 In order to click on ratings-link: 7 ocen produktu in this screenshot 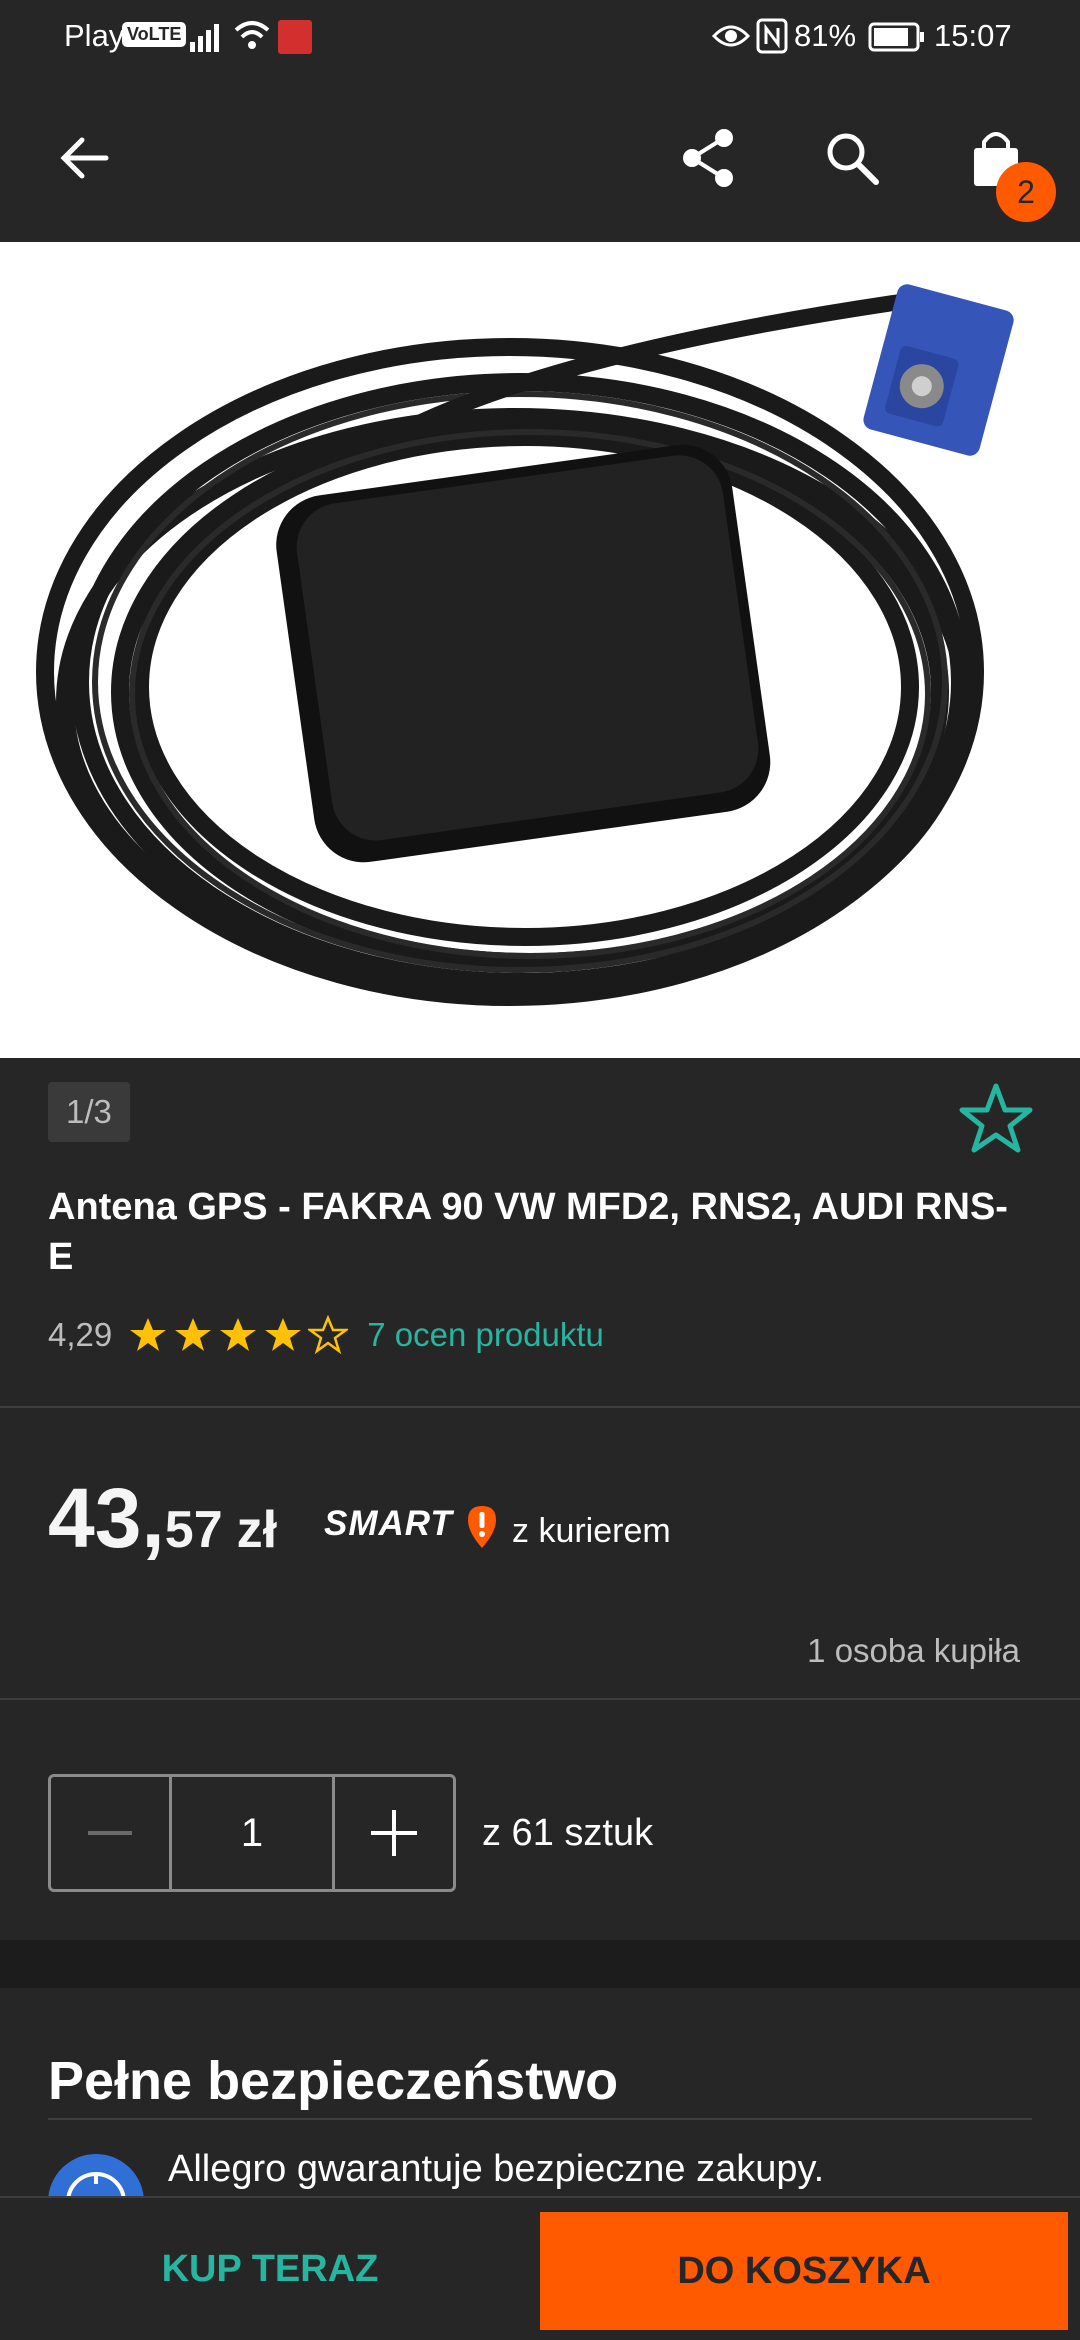, I will do `click(485, 1335)`.